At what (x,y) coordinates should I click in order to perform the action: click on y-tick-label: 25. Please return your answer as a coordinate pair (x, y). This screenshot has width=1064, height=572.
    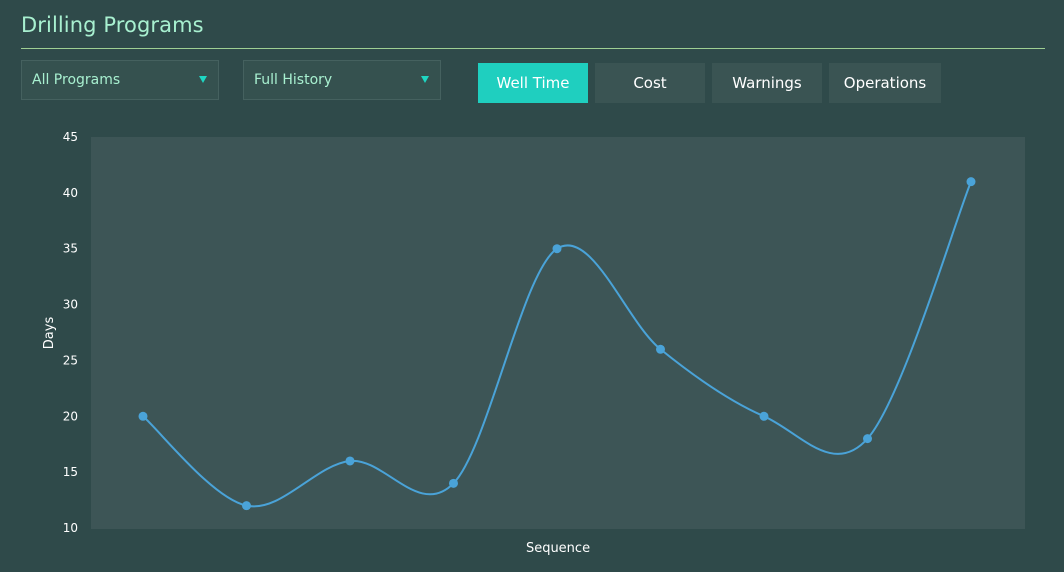
    Looking at the image, I should click on (70, 360).